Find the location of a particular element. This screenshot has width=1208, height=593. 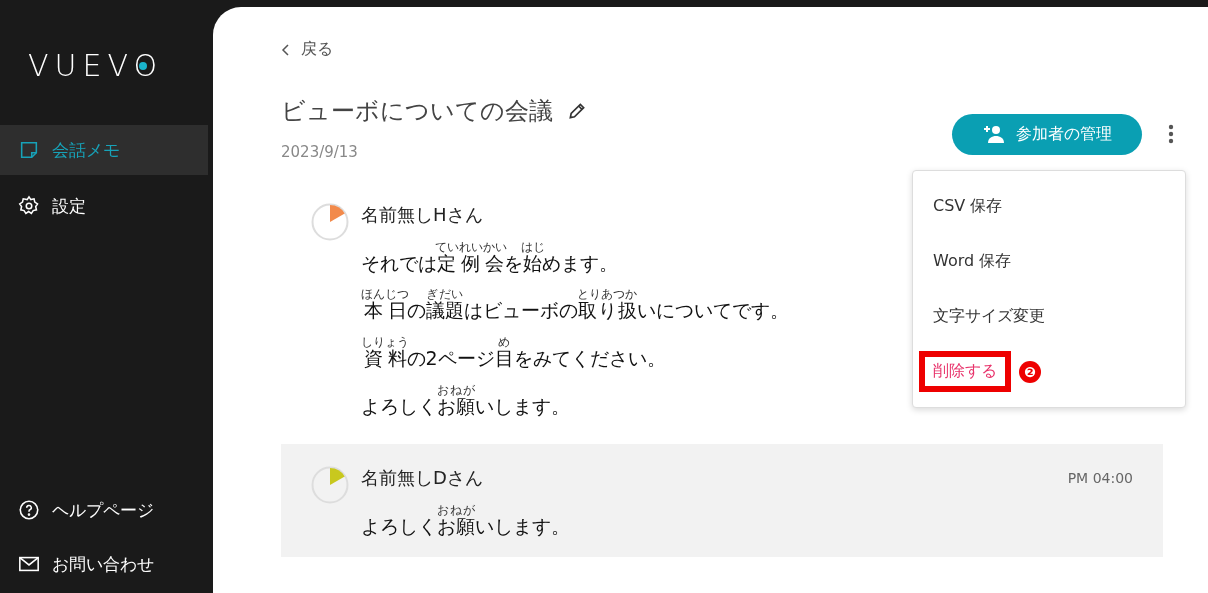

utterance-text: 資料 しりょう の2ページ目 め をみてください。 is located at coordinates (513, 353).